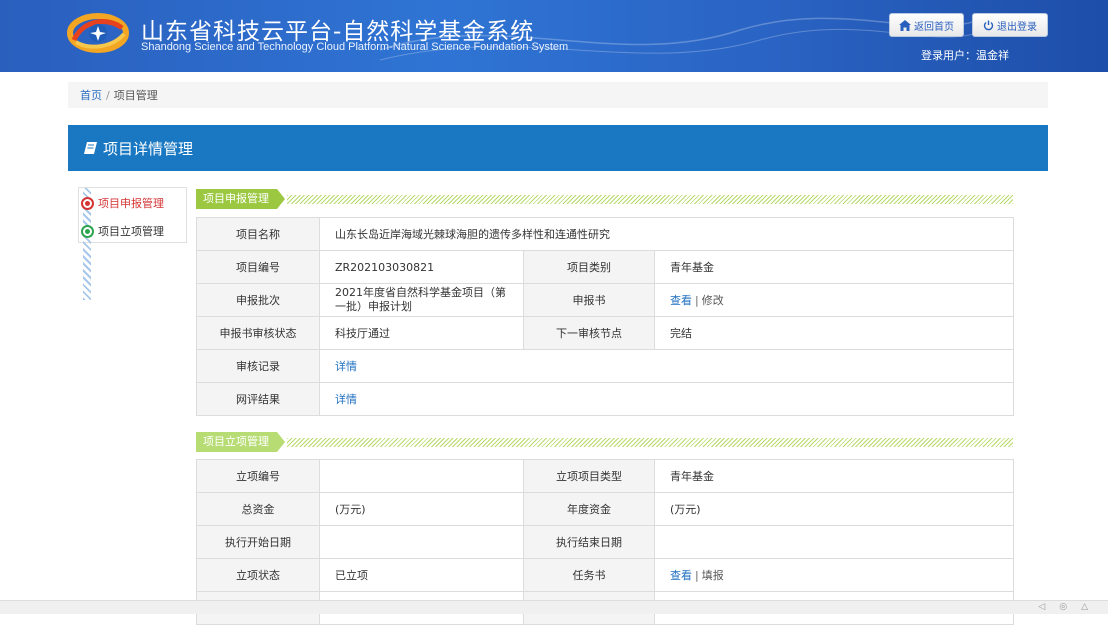 The height and width of the screenshot is (625, 1108). Describe the element at coordinates (258, 366) in the screenshot. I see `audit-record-label: 审核记录` at that location.